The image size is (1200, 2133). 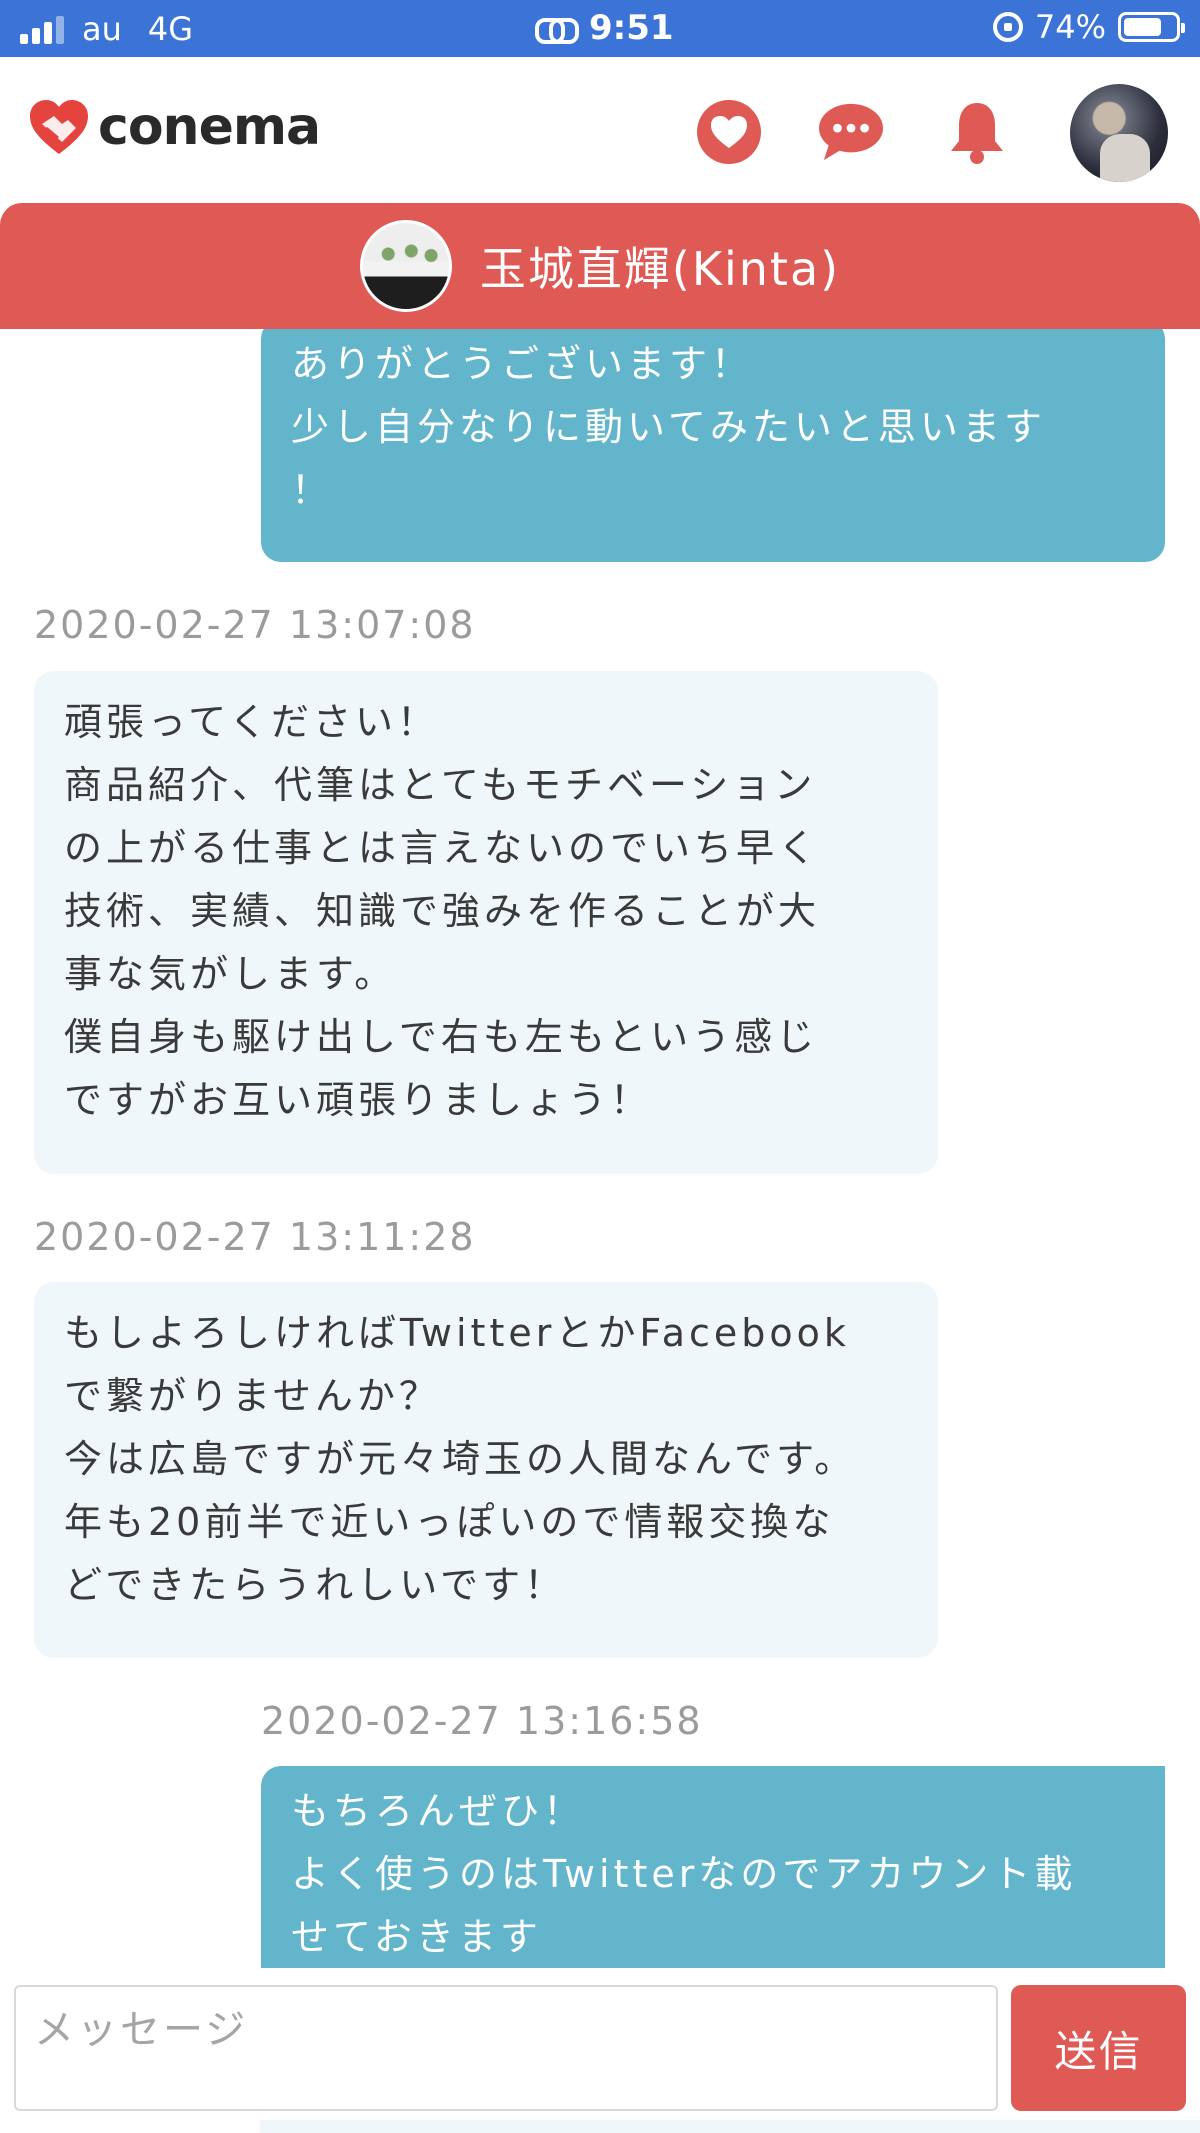 I want to click on status-bar: au 4G 9:51 74%, so click(x=600, y=28).